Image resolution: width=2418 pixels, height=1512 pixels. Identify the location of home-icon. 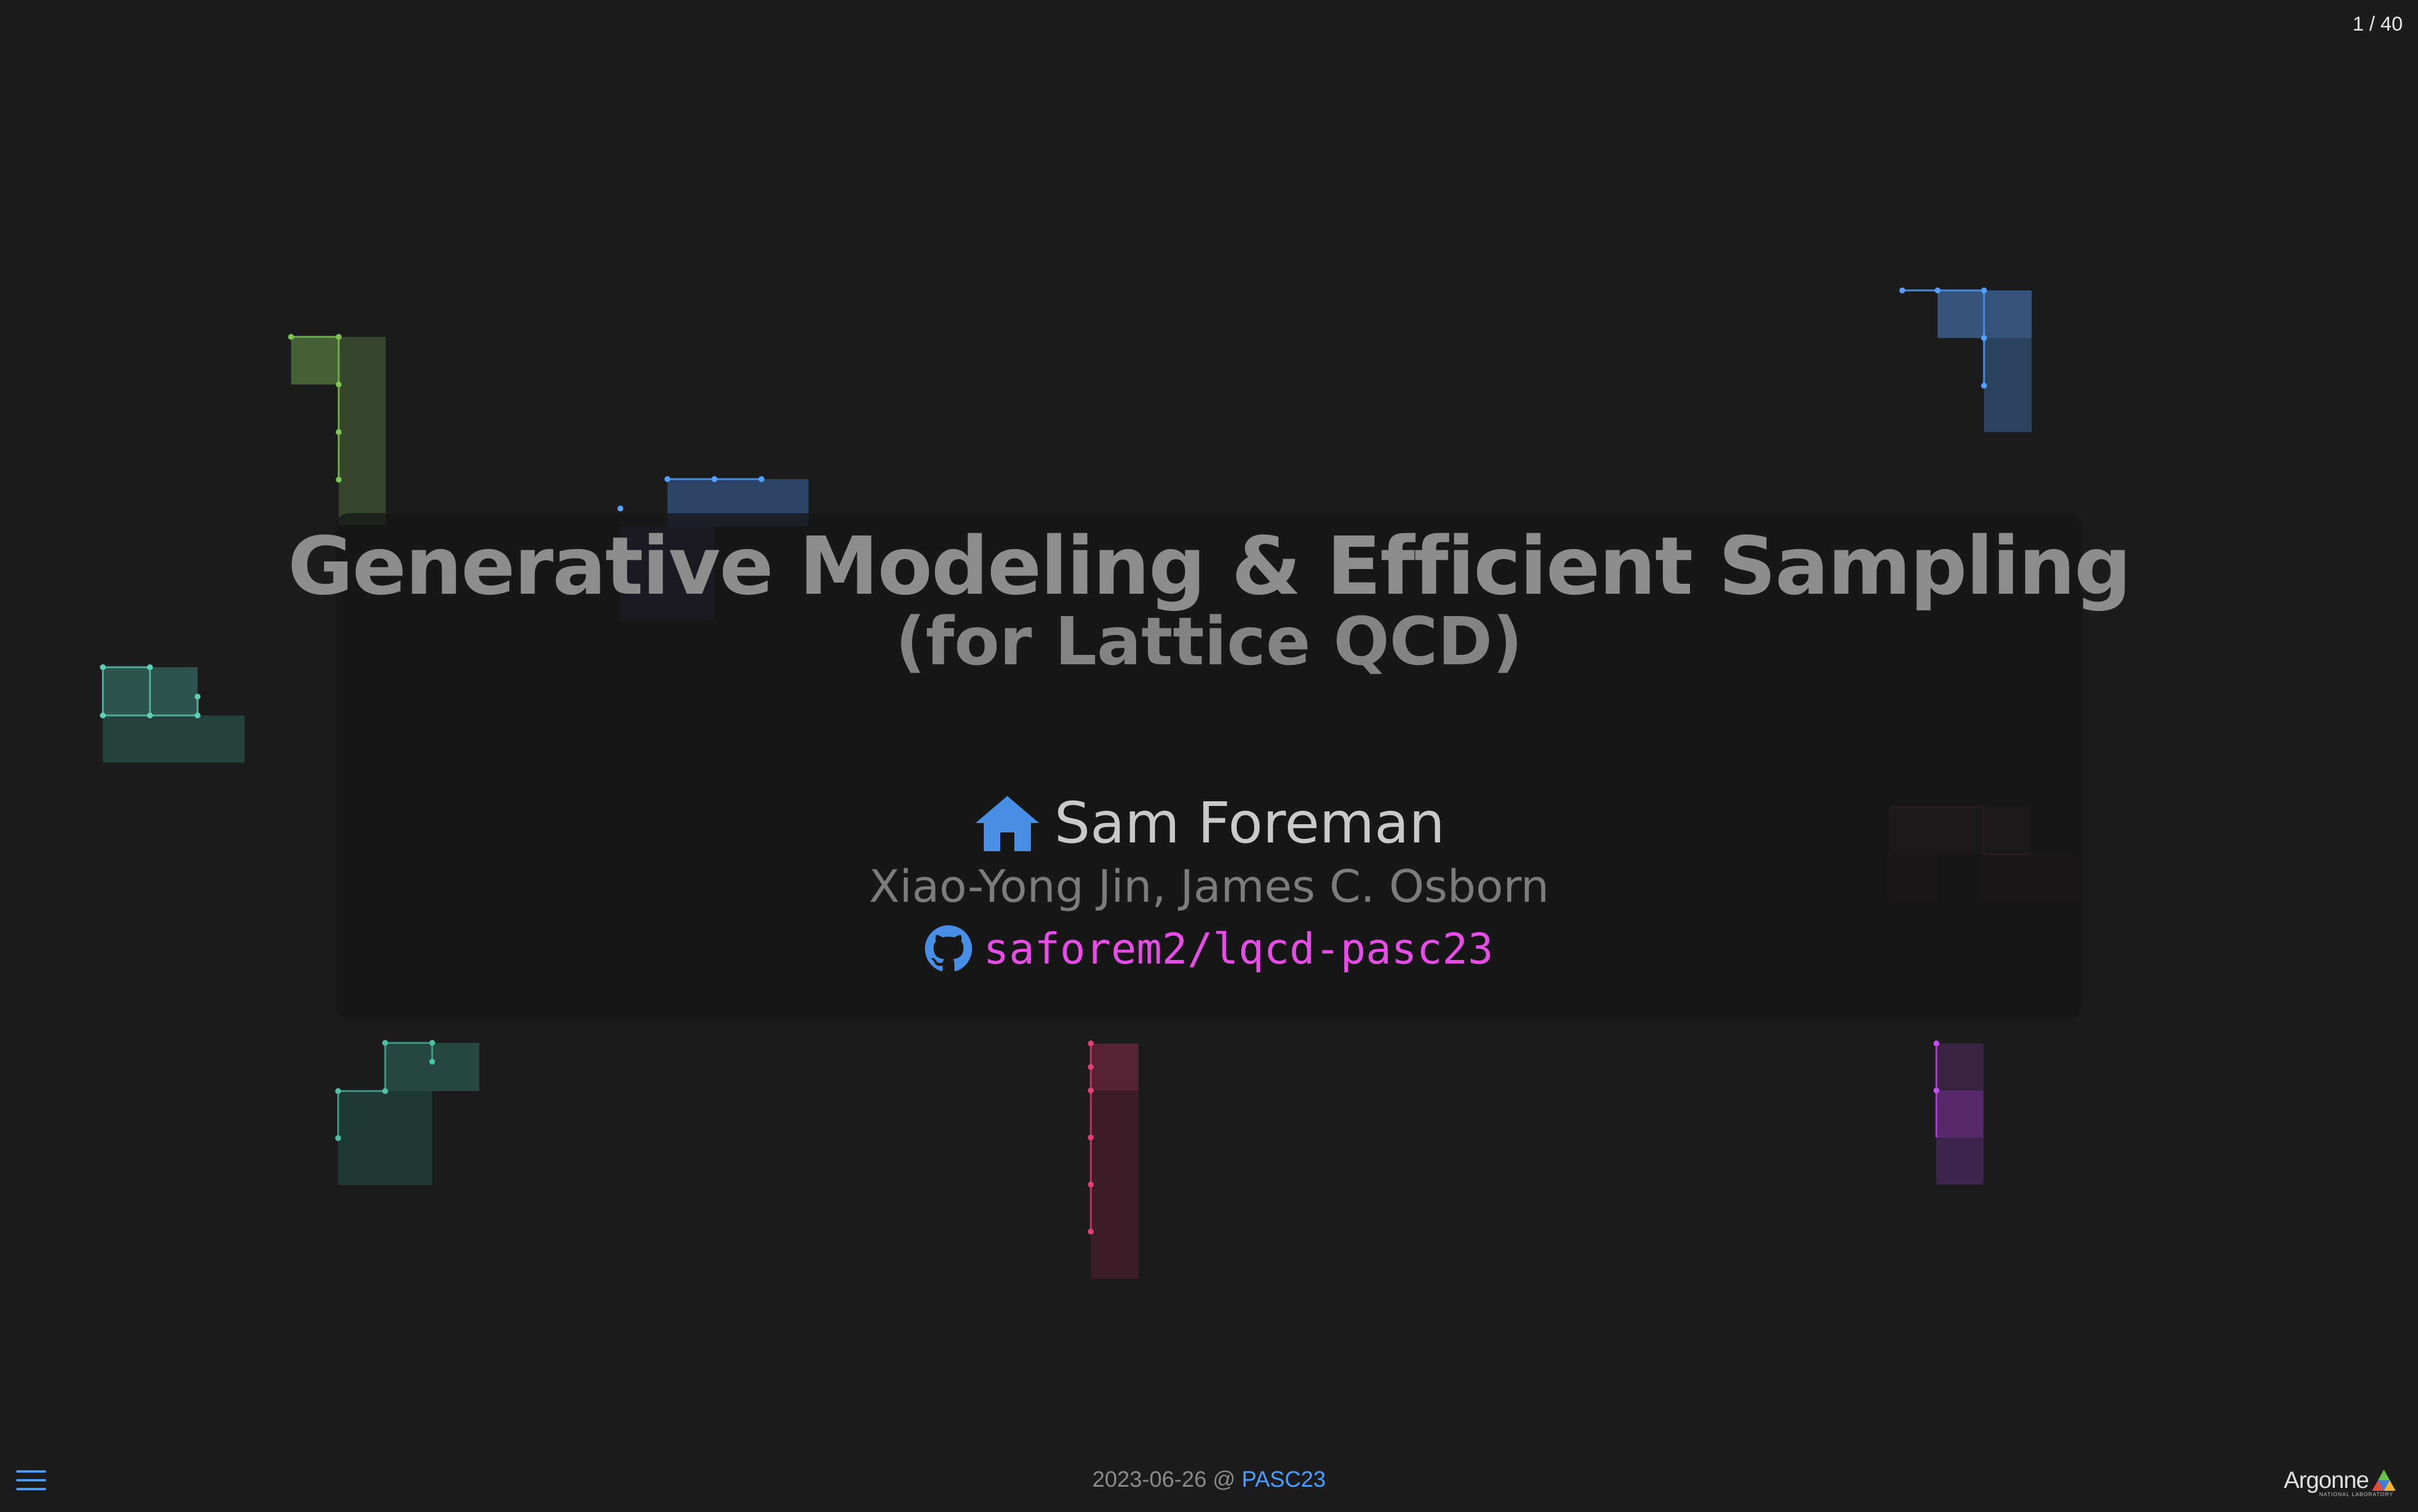
(1007, 823).